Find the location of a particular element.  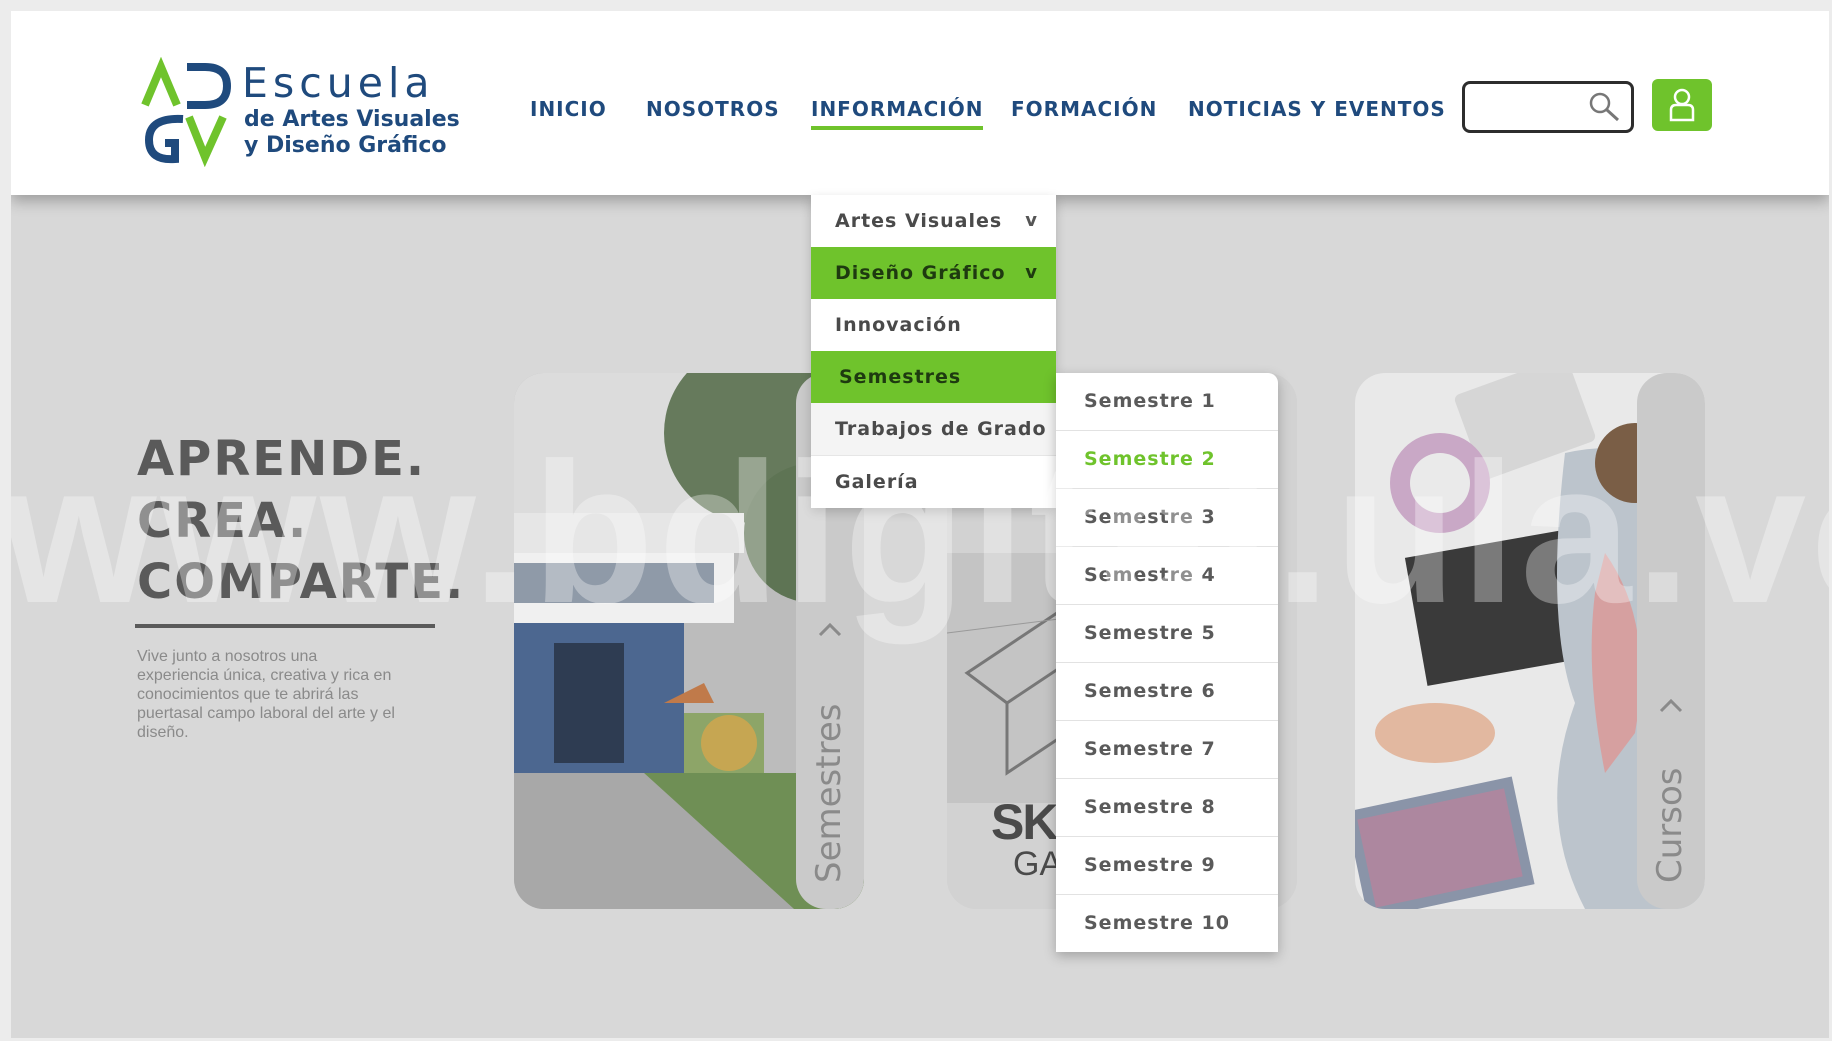

dd-item-trabajos-grado: Trabajos de Grado is located at coordinates (933, 429).